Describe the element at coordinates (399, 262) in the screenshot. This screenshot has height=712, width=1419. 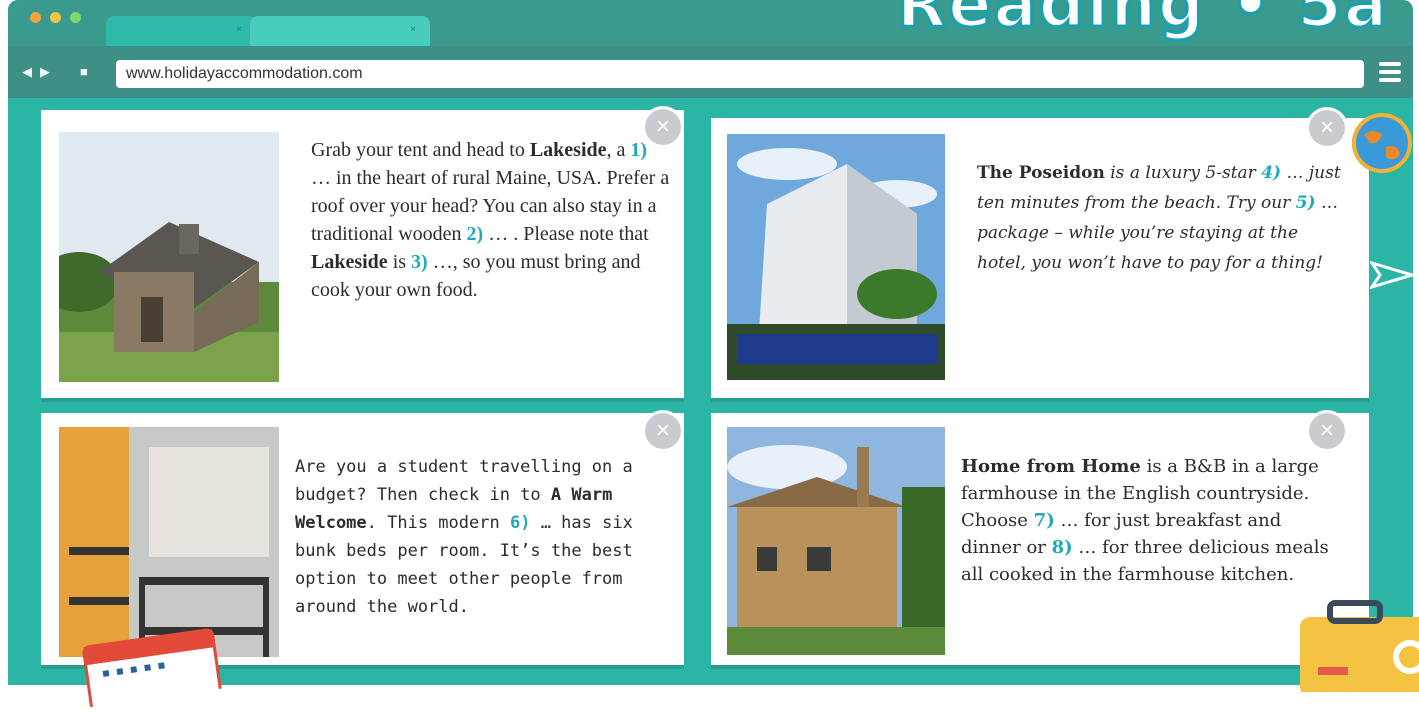
I see `text-segment: is` at that location.